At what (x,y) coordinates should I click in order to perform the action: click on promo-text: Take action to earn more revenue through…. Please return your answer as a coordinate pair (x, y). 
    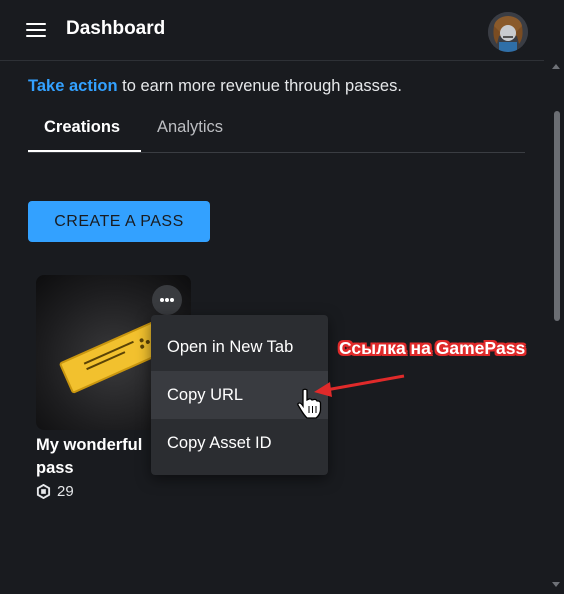
    Looking at the image, I should click on (215, 86).